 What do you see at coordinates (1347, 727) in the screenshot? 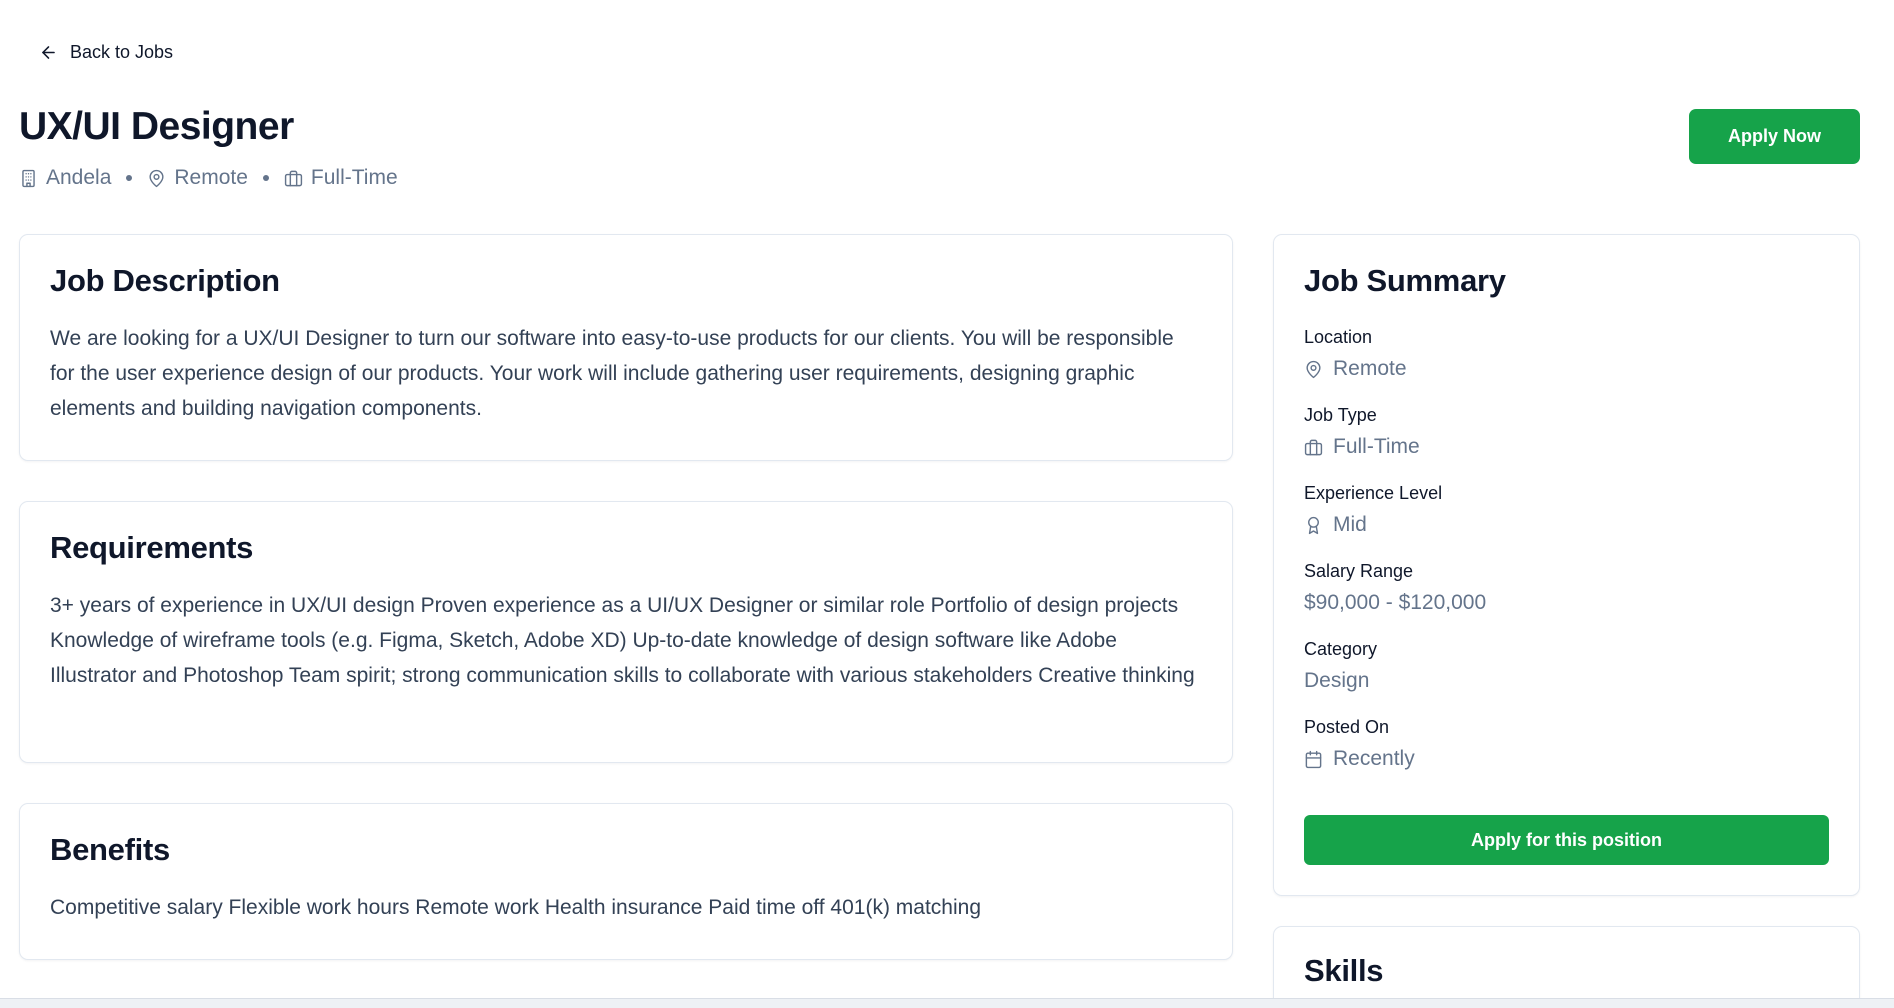
I see `summary-posted-label: Posted On` at bounding box center [1347, 727].